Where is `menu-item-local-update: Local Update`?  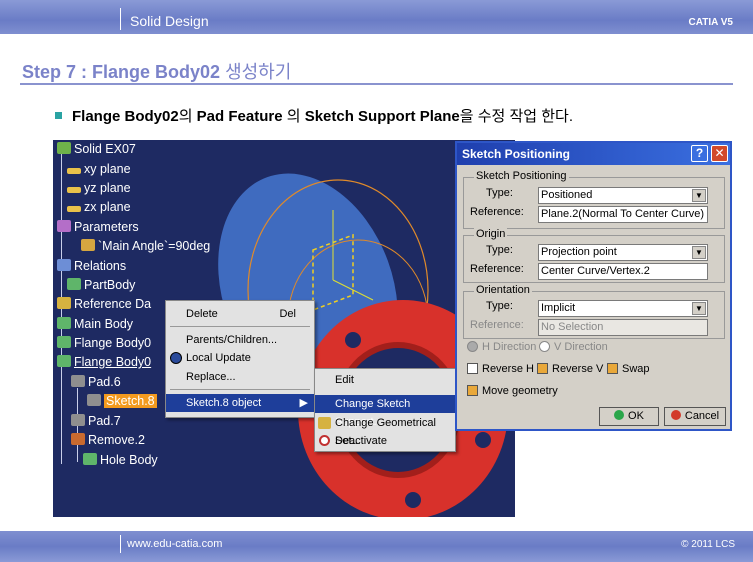
menu-item-local-update: Local Update is located at coordinates (240, 358).